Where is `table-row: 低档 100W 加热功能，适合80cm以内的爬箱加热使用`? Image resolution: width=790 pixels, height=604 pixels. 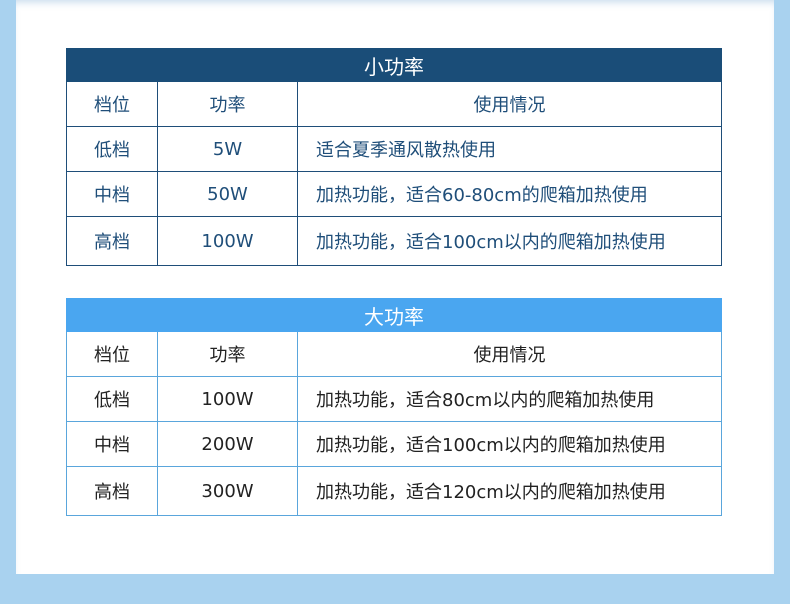
table-row: 低档 100W 加热功能，适合80cm以内的爬箱加热使用 is located at coordinates (394, 399).